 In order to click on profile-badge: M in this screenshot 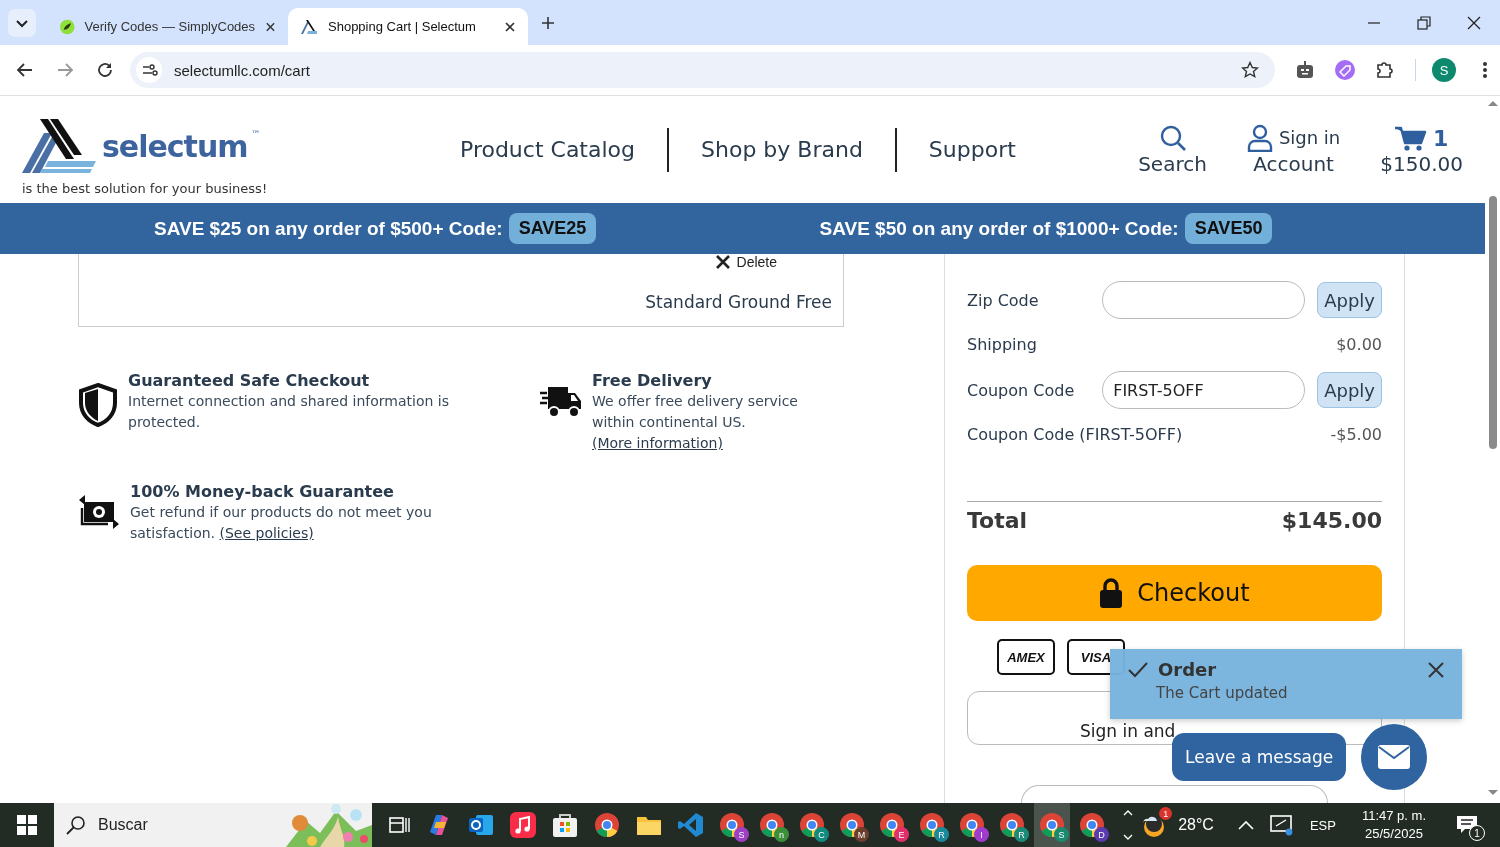, I will do `click(861, 834)`.